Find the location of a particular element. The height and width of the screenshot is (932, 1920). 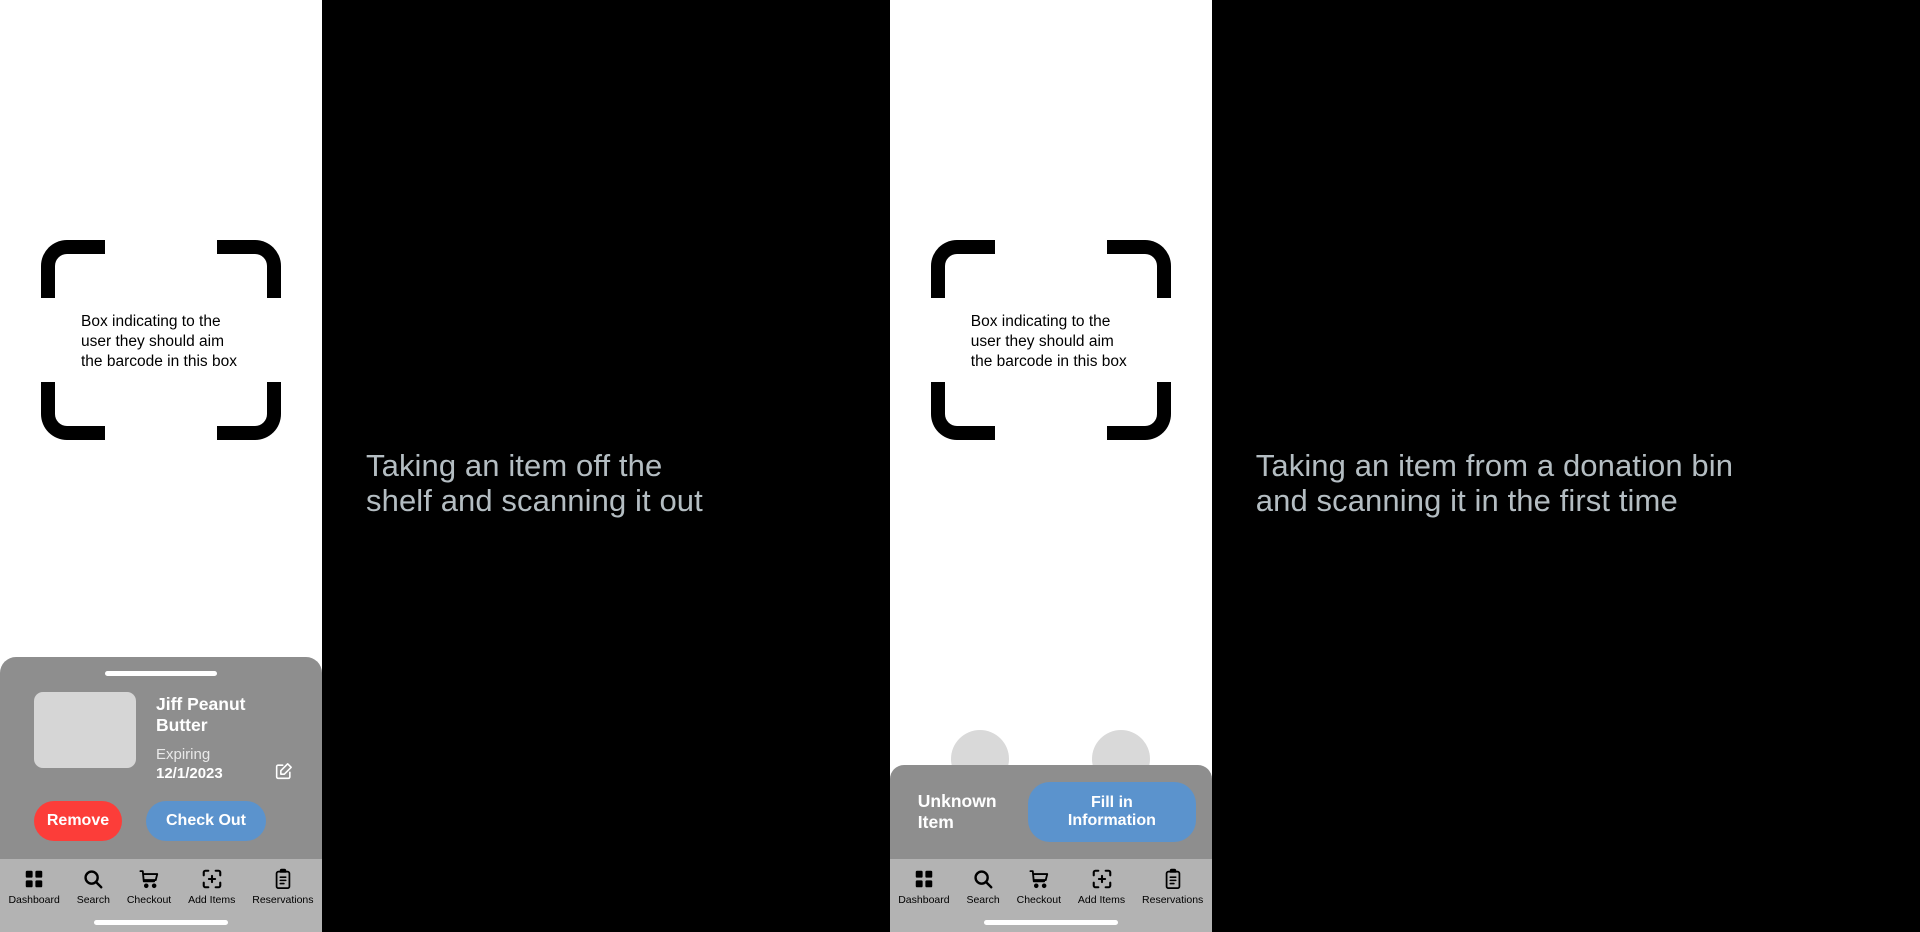

unknown-item-label: Unknown Item is located at coordinates (957, 811).